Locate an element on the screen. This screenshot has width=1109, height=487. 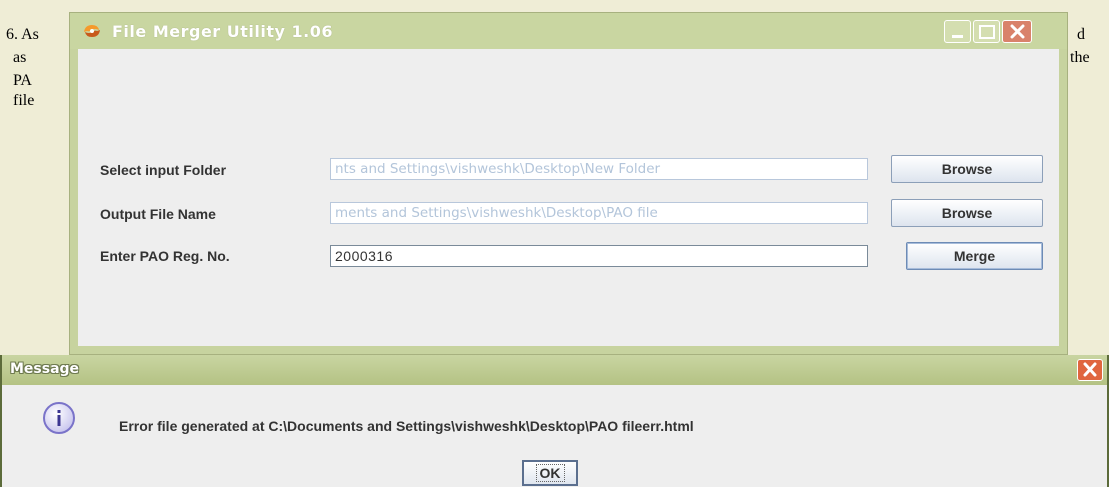
maximize-icon is located at coordinates (987, 32).